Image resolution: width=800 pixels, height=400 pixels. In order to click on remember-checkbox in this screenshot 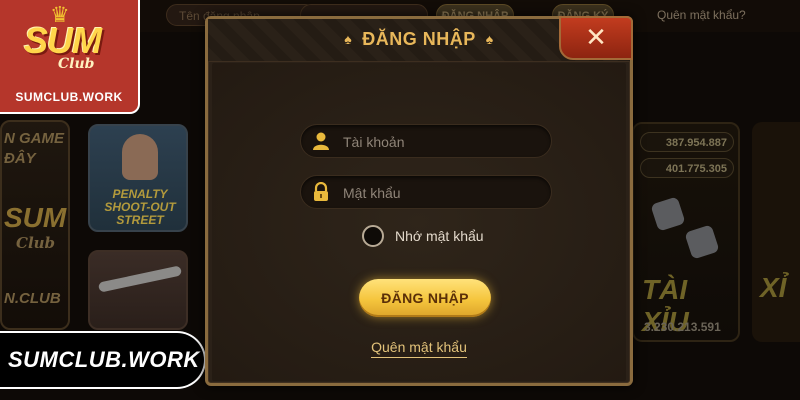, I will do `click(373, 236)`.